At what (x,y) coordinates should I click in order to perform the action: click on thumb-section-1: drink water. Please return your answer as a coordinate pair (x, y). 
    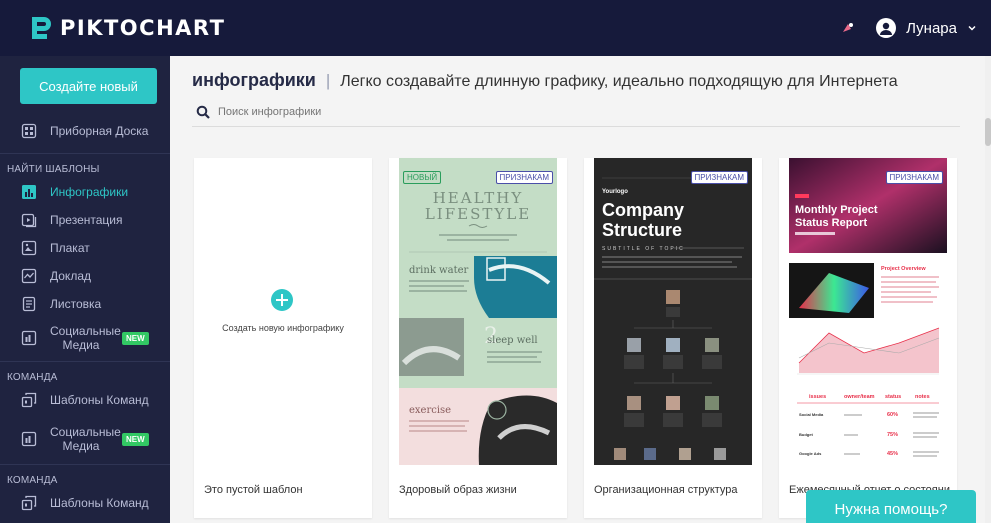
    Looking at the image, I should click on (439, 270).